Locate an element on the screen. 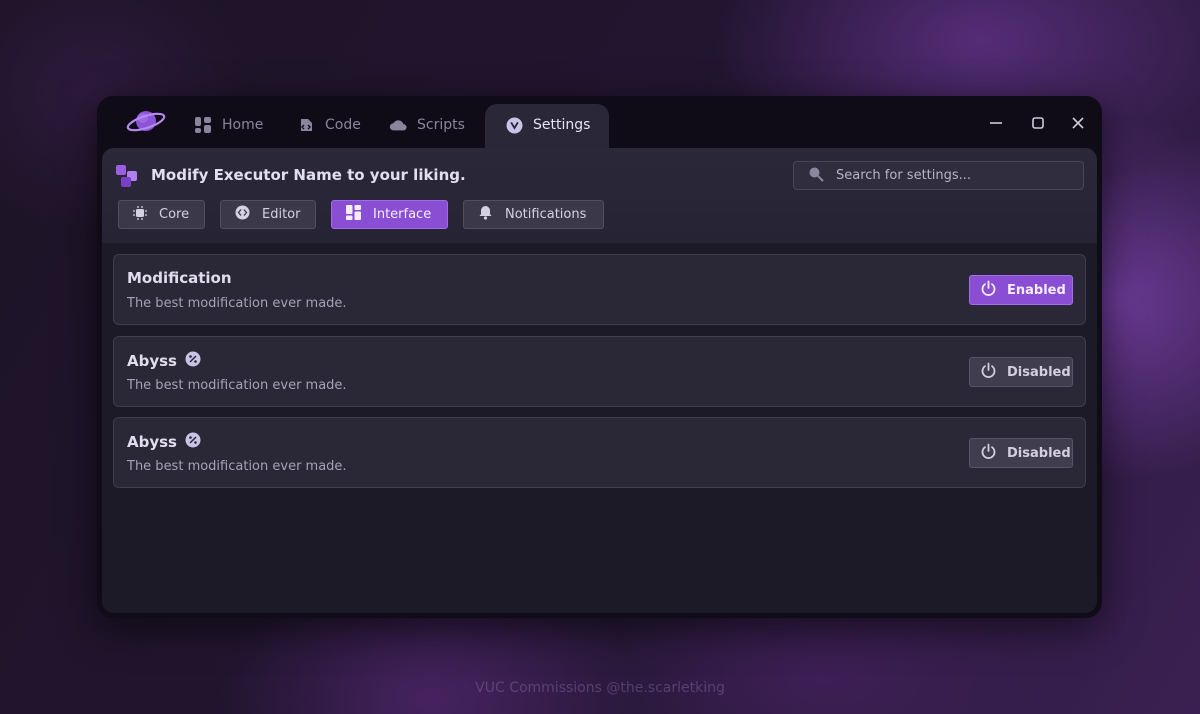 This screenshot has width=1200, height=714. search-box is located at coordinates (938, 175).